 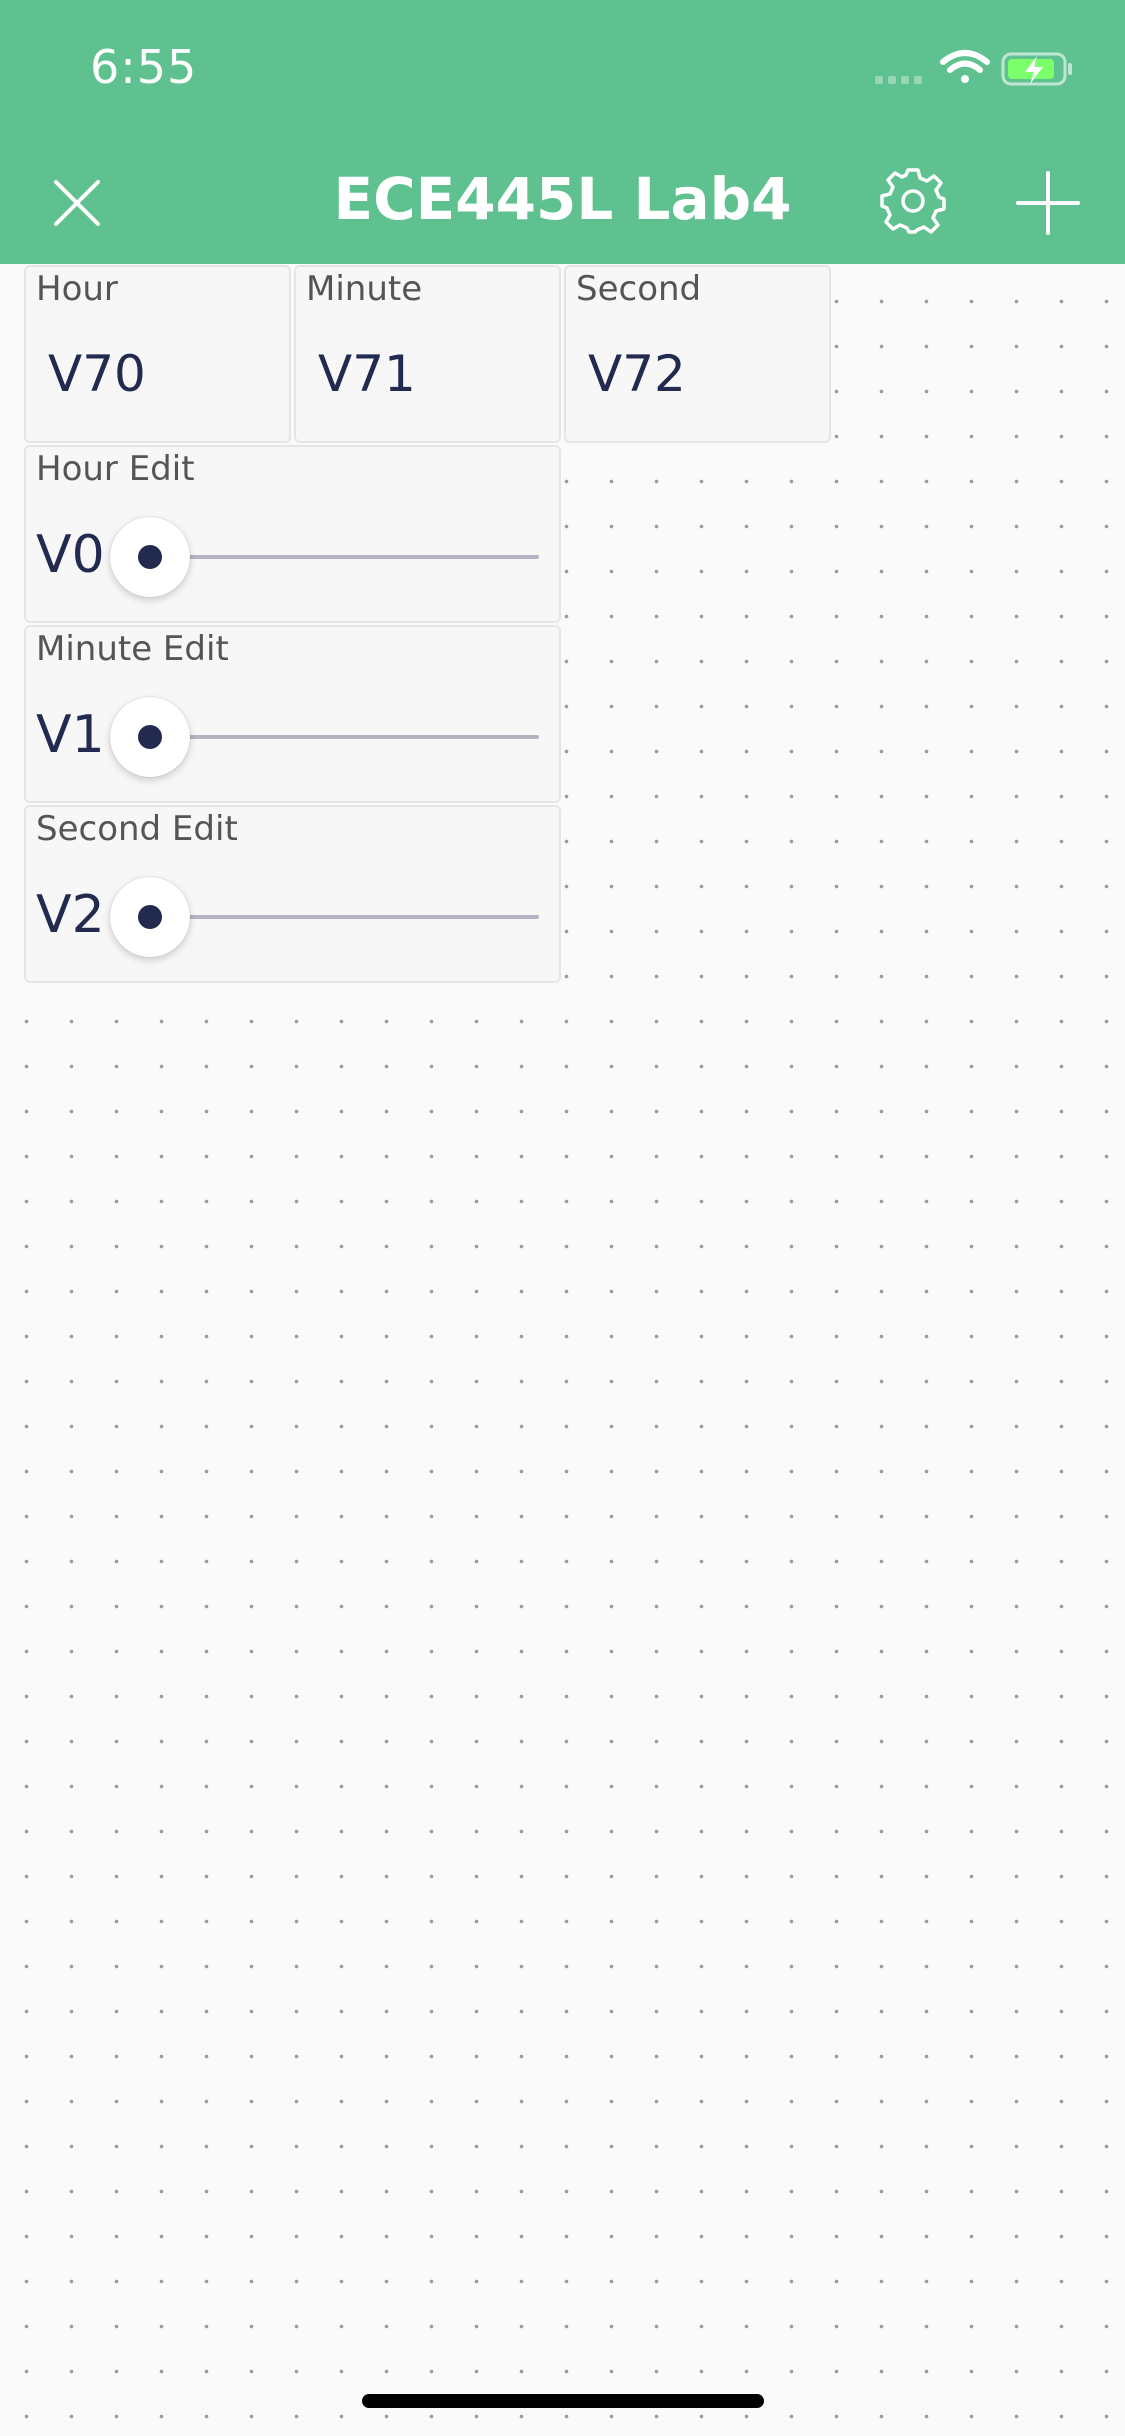 I want to click on second-display-widget: Second V72, so click(x=697, y=354).